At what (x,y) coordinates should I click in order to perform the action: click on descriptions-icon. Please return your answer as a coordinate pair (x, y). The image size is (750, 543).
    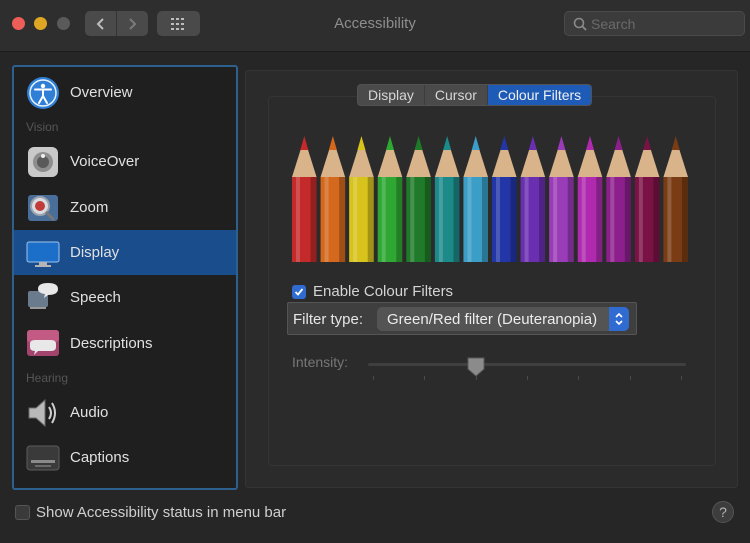
    Looking at the image, I should click on (43, 342).